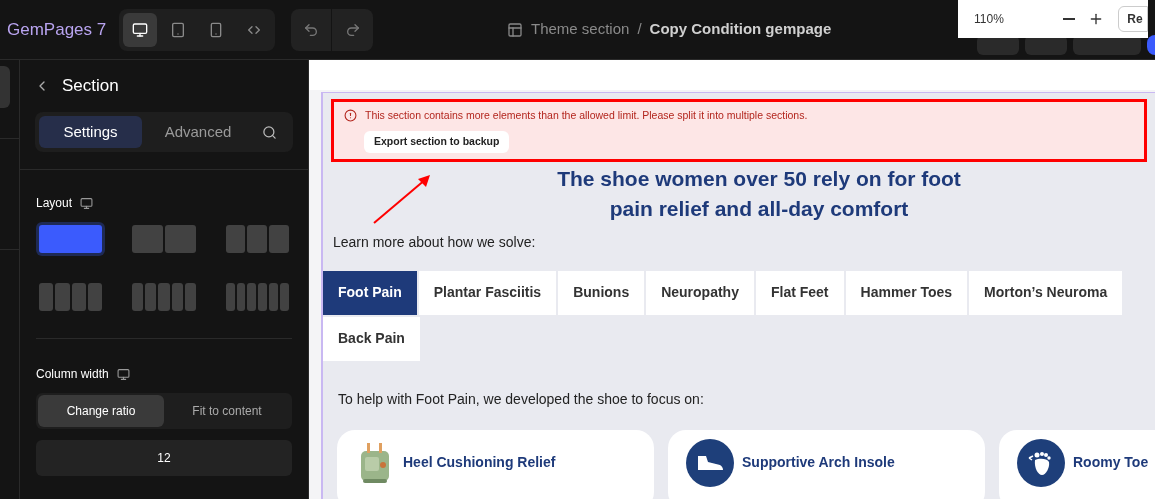 The height and width of the screenshot is (499, 1155). I want to click on topic-tab: Bunions, so click(601, 292).